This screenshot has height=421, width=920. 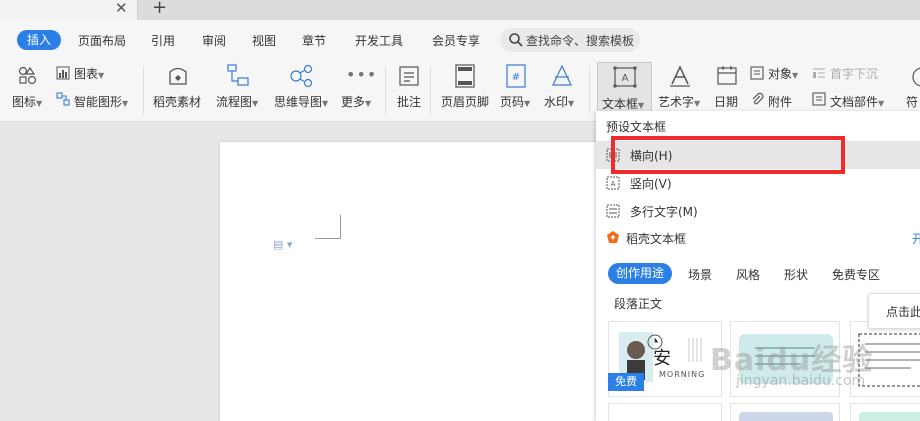 I want to click on header-footer-button: 页眉页脚, so click(x=465, y=101).